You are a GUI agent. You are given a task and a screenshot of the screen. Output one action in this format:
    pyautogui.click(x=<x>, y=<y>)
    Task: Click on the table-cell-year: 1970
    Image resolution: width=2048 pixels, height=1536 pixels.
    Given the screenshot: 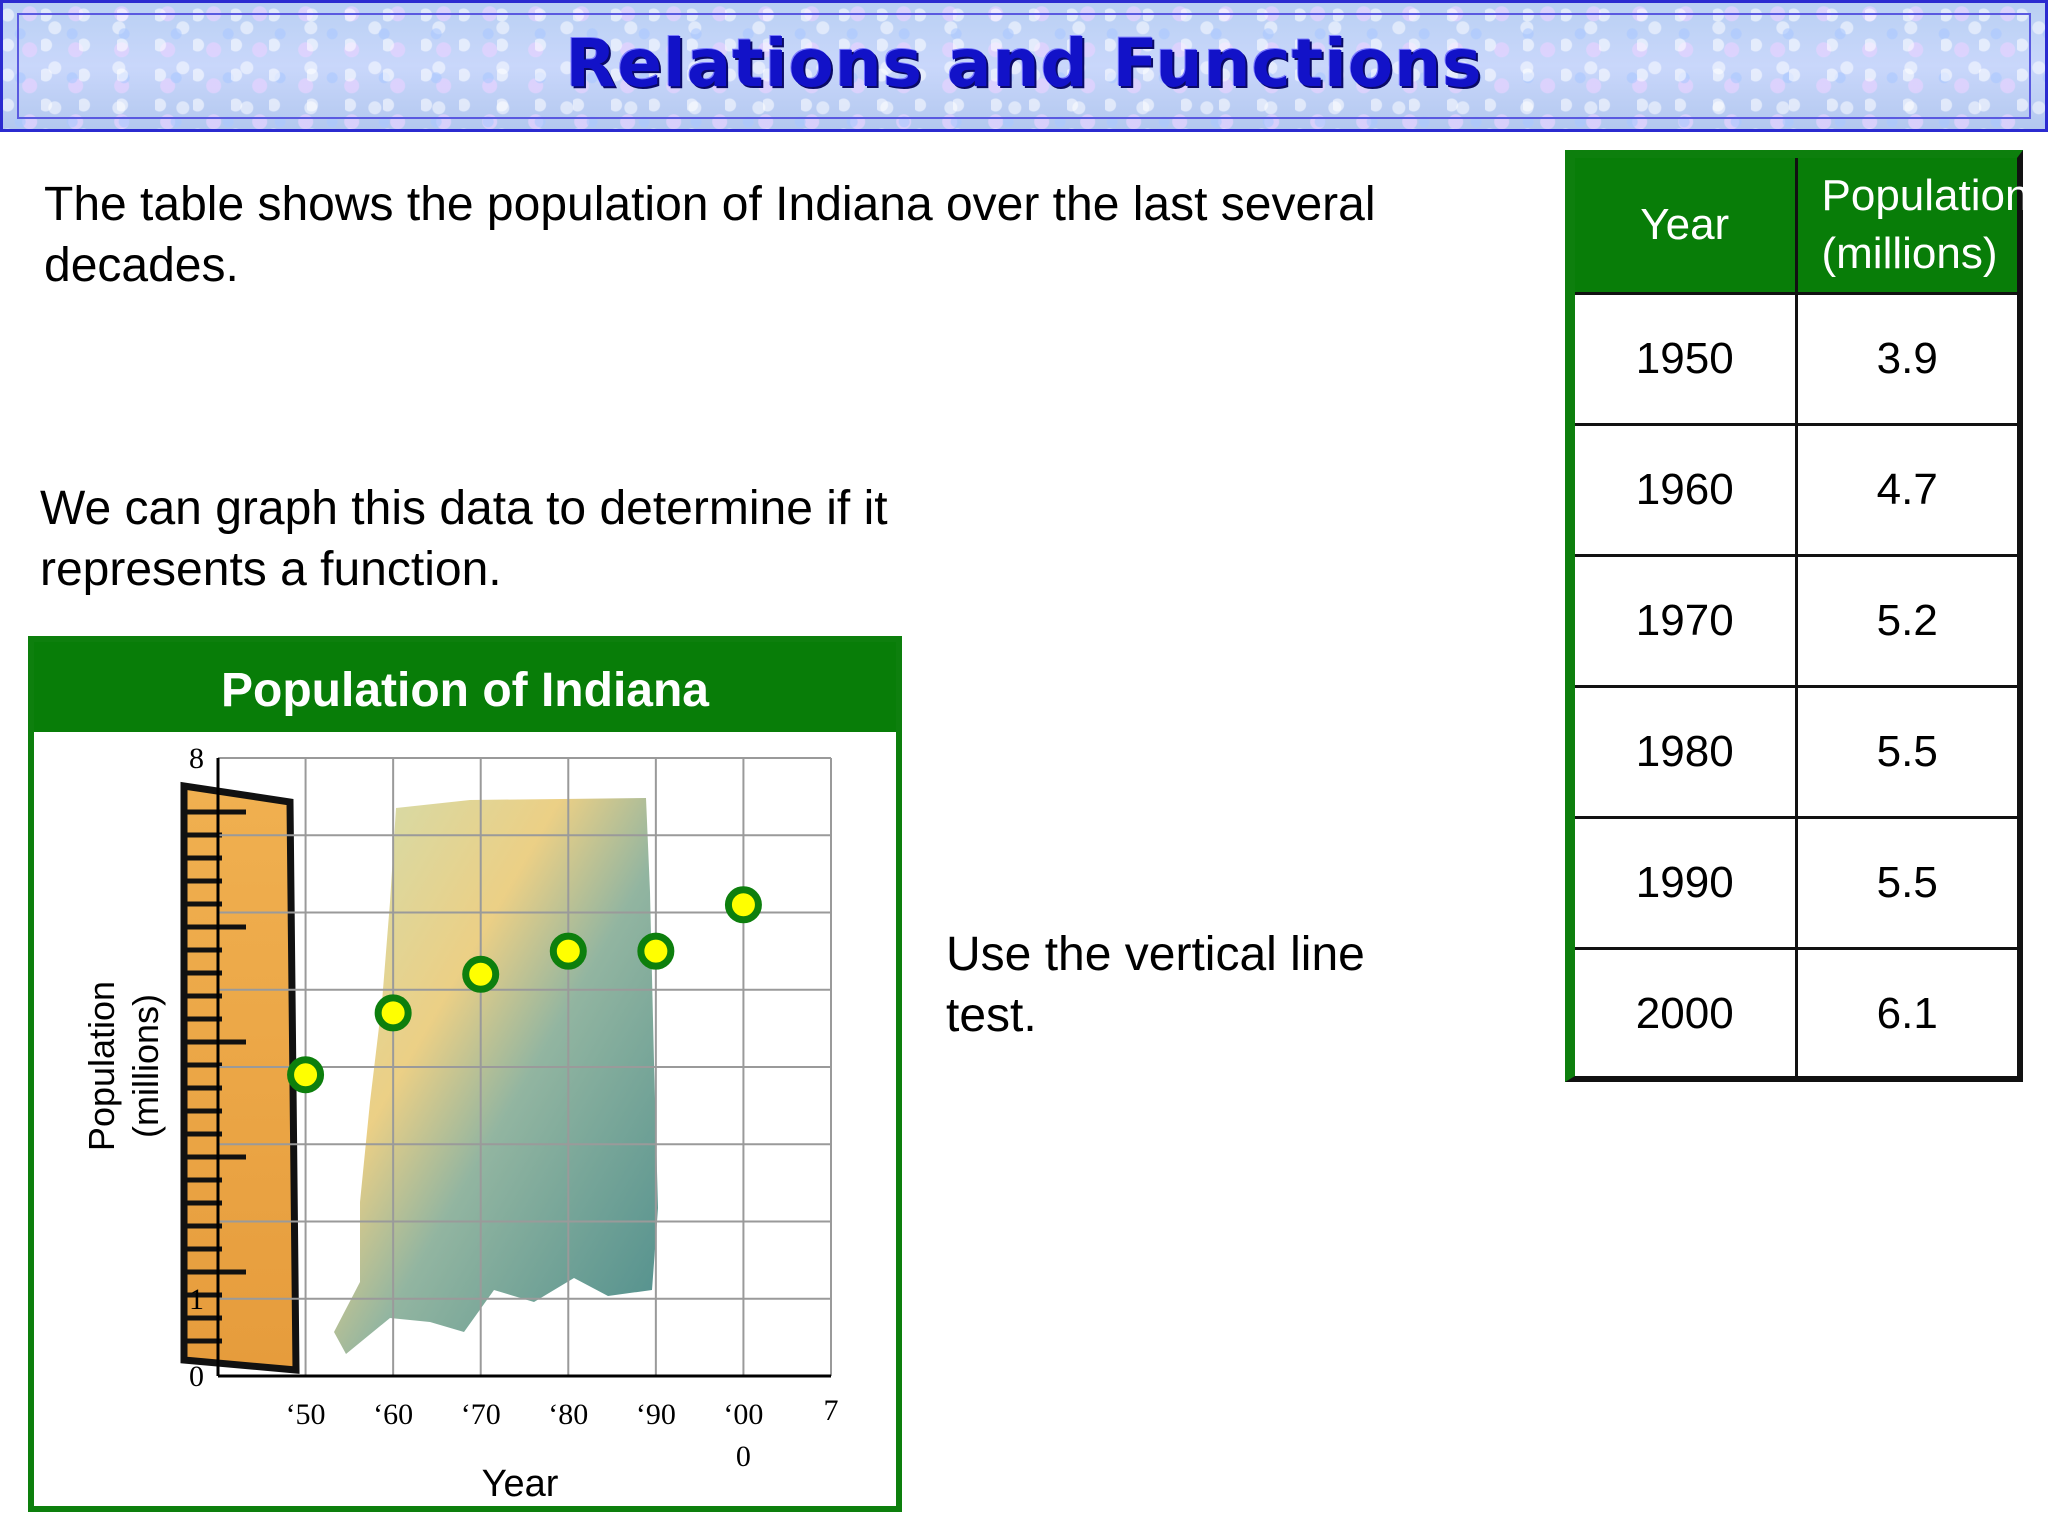 What is the action you would take?
    pyautogui.click(x=1686, y=620)
    